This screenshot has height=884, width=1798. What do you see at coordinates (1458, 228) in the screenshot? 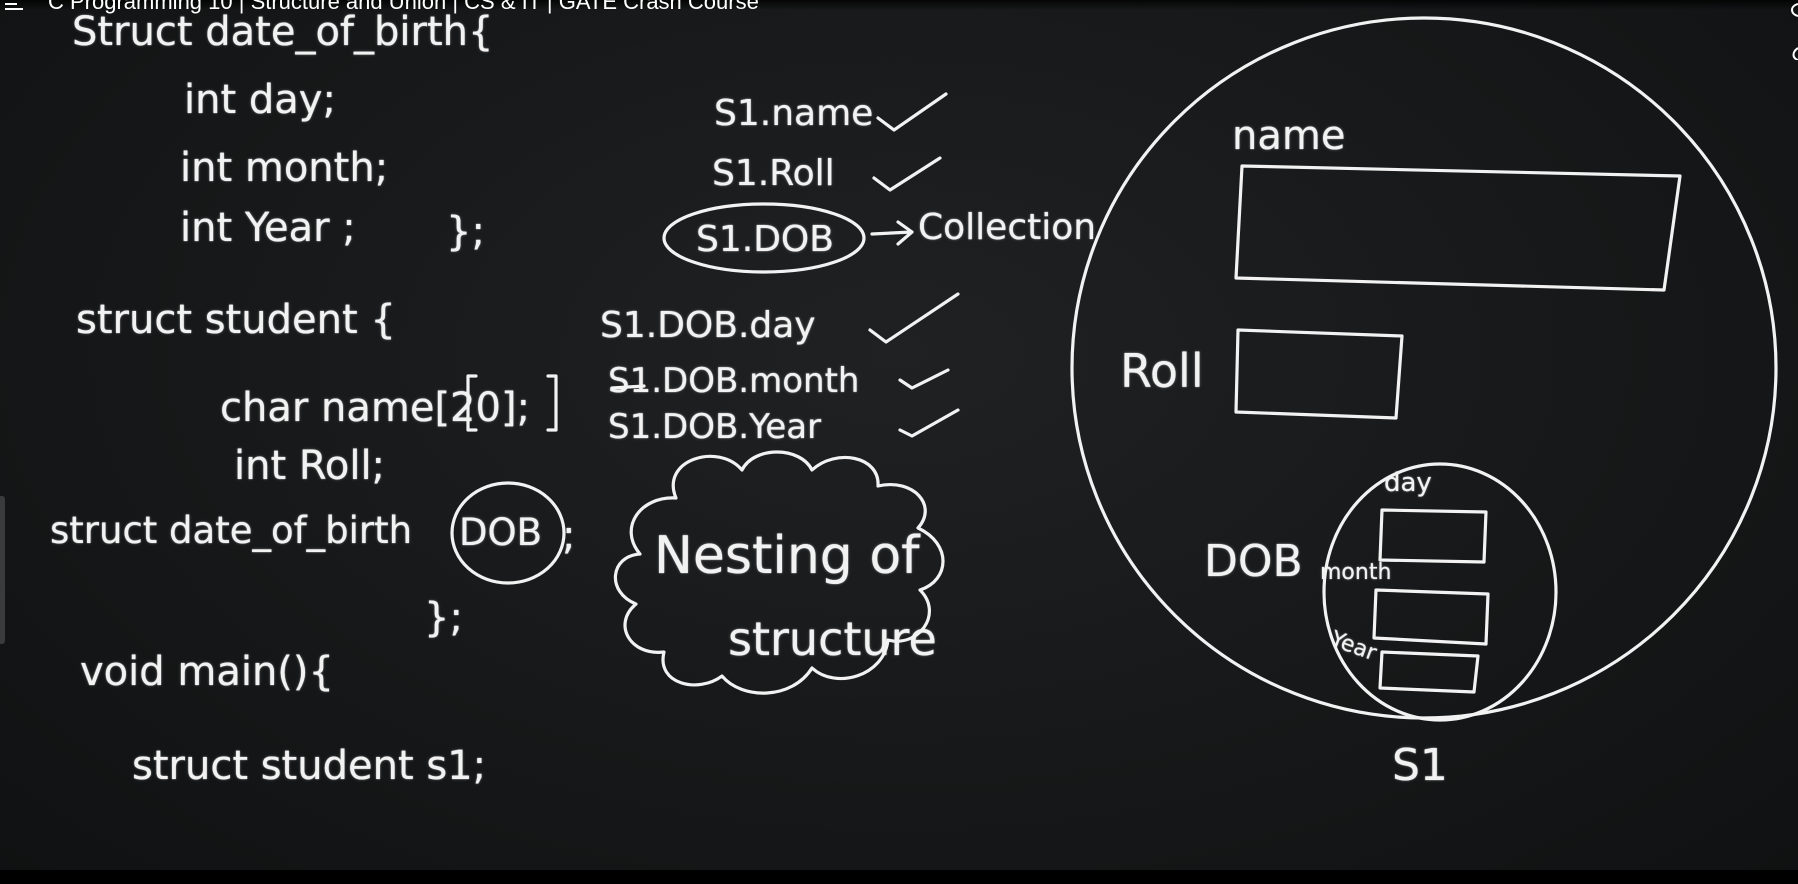
I see `name-box` at bounding box center [1458, 228].